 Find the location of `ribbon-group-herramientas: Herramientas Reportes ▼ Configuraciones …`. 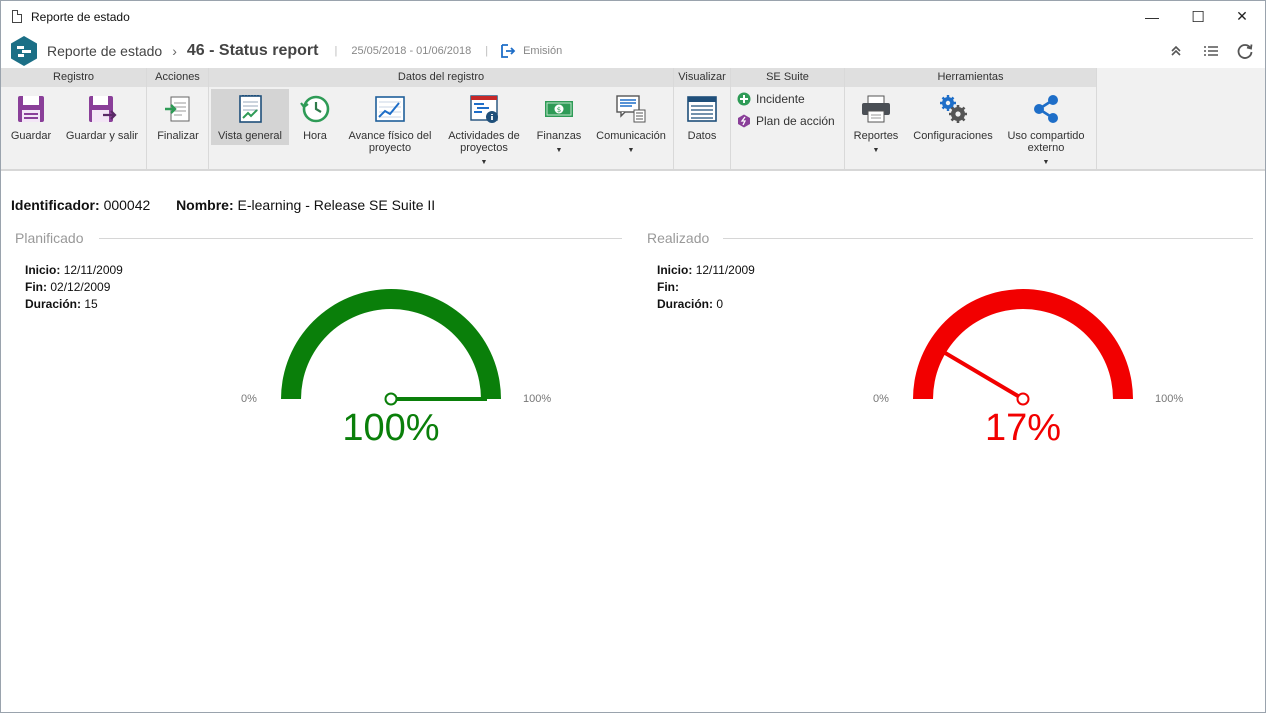

ribbon-group-herramientas: Herramientas Reportes ▼ Configuraciones … is located at coordinates (971, 118).